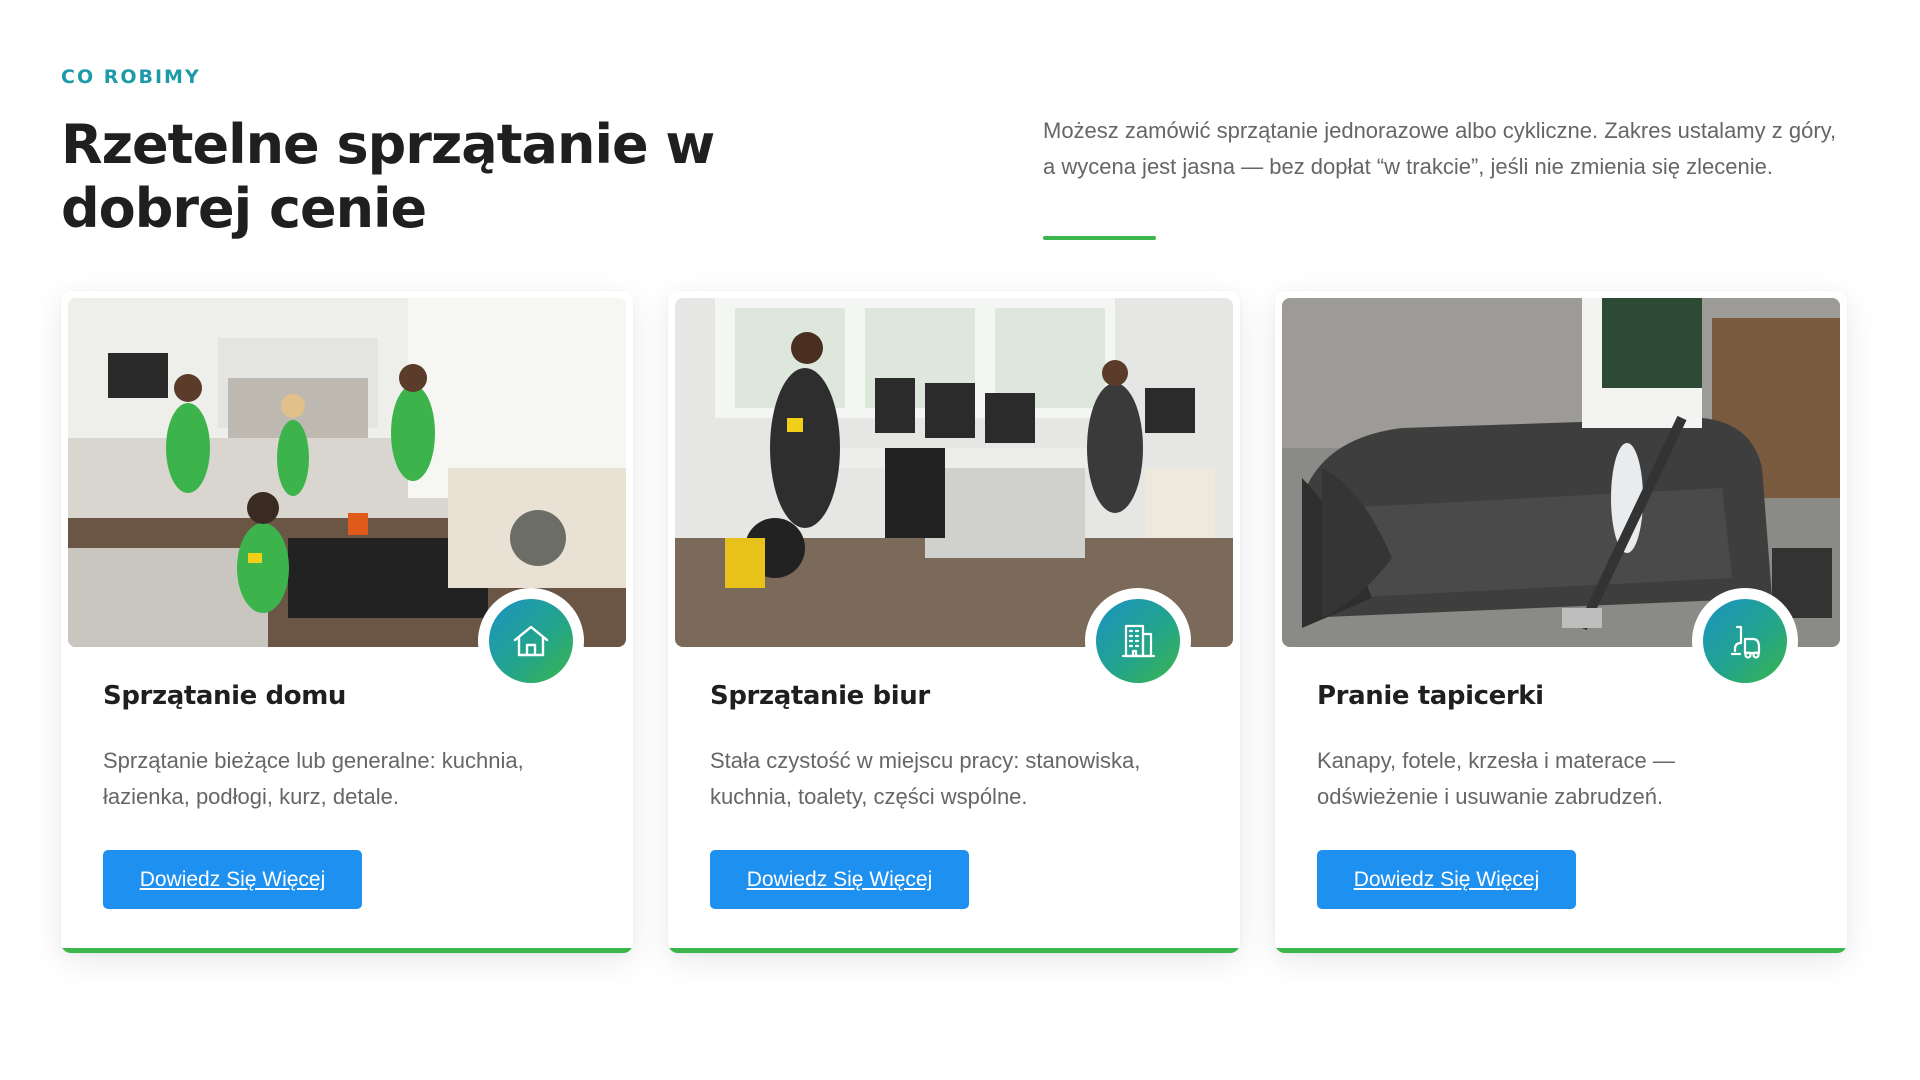 The height and width of the screenshot is (1080, 1920). I want to click on card-title: Sprzątanie domu, so click(224, 696).